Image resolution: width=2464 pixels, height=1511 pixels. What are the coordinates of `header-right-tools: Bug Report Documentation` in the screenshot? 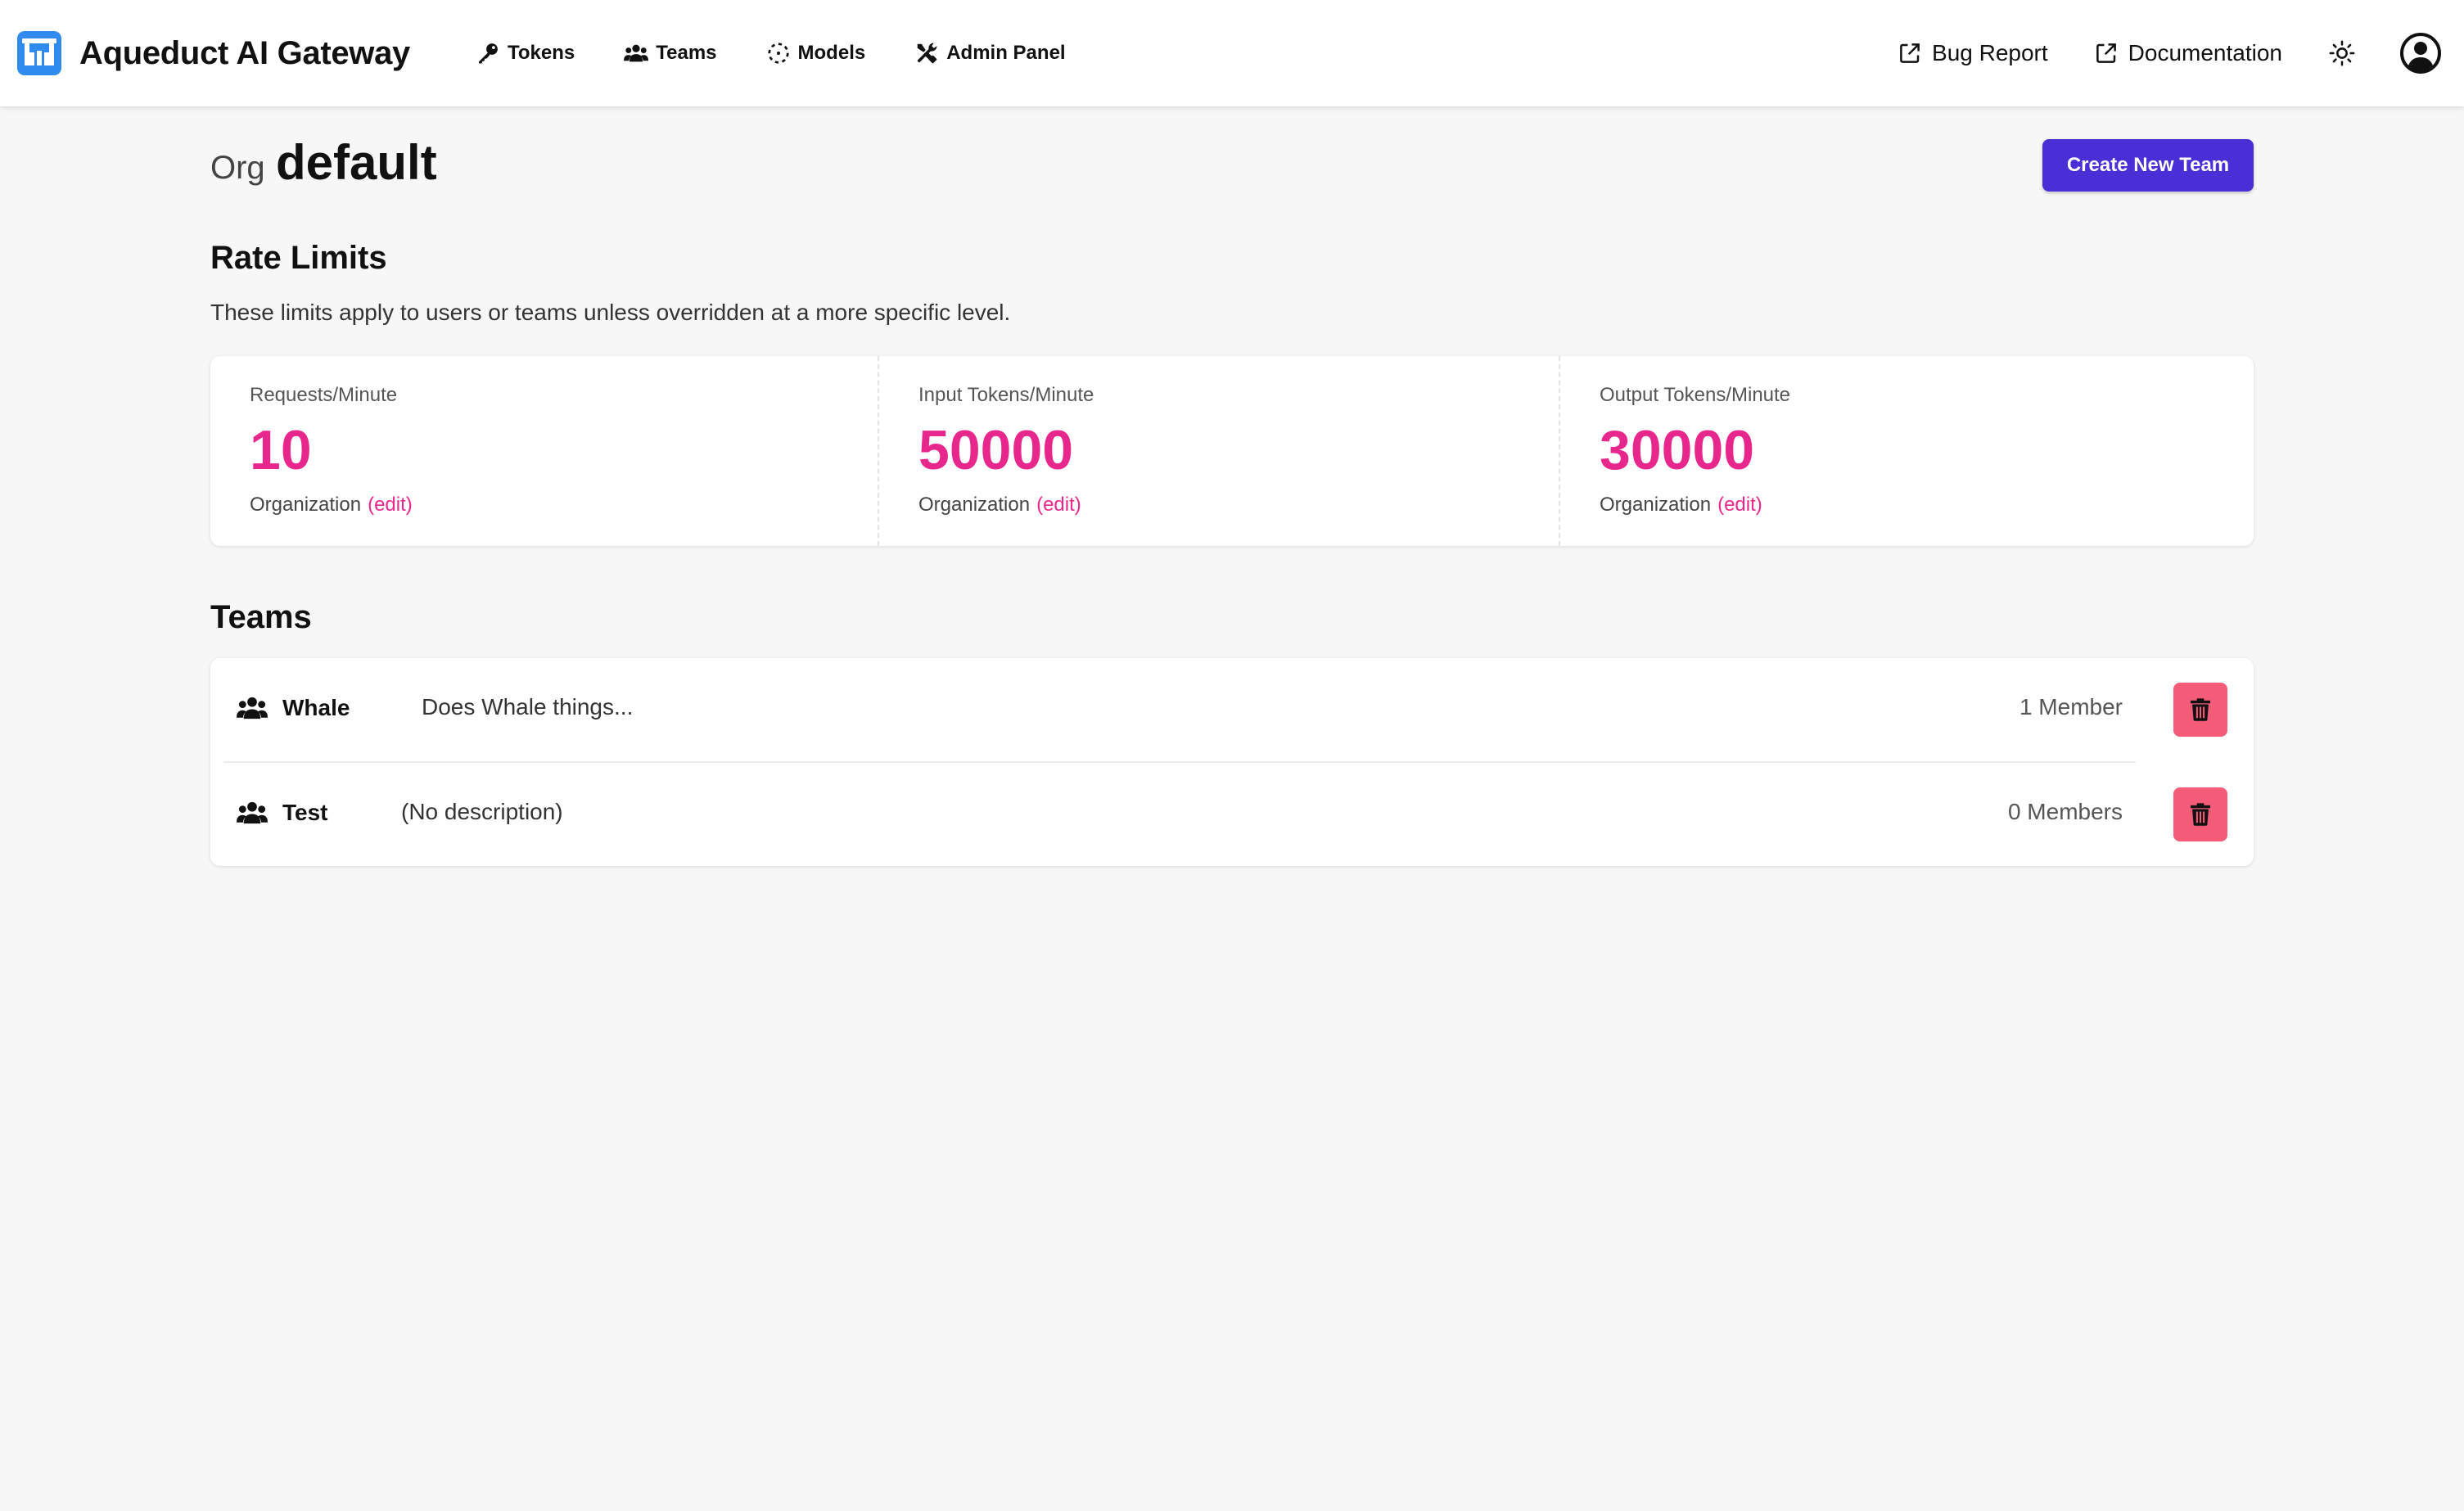 It's located at (2181, 53).